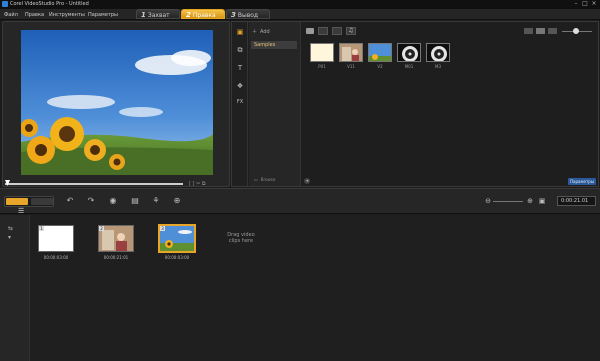 This screenshot has height=361, width=600. I want to click on clip-number: 3, so click(162, 228).